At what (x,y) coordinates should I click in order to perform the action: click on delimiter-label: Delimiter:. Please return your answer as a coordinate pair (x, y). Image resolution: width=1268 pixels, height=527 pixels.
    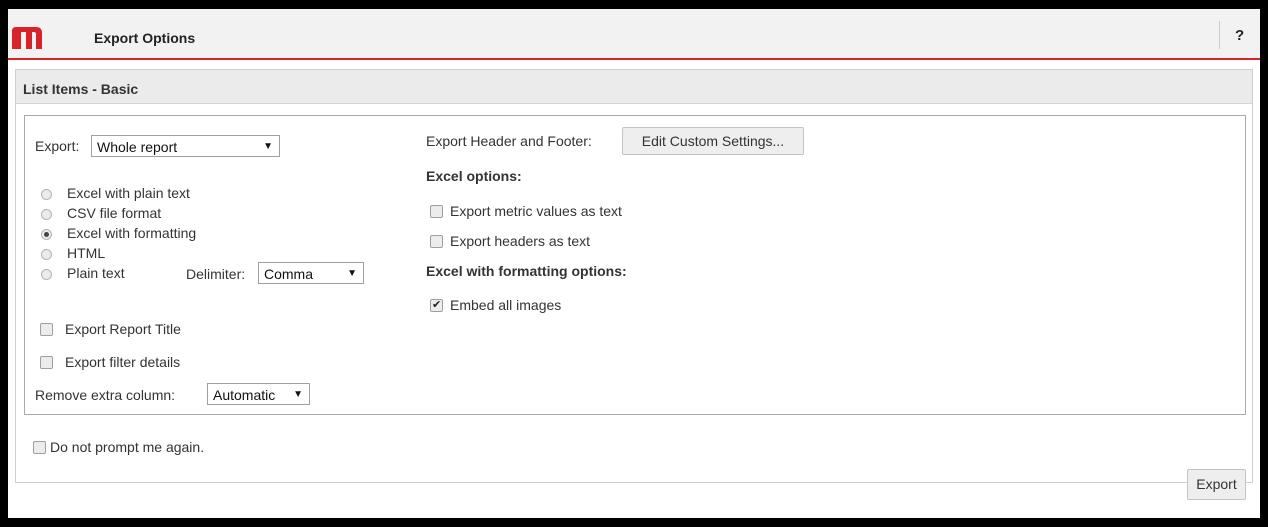
    Looking at the image, I should click on (216, 274).